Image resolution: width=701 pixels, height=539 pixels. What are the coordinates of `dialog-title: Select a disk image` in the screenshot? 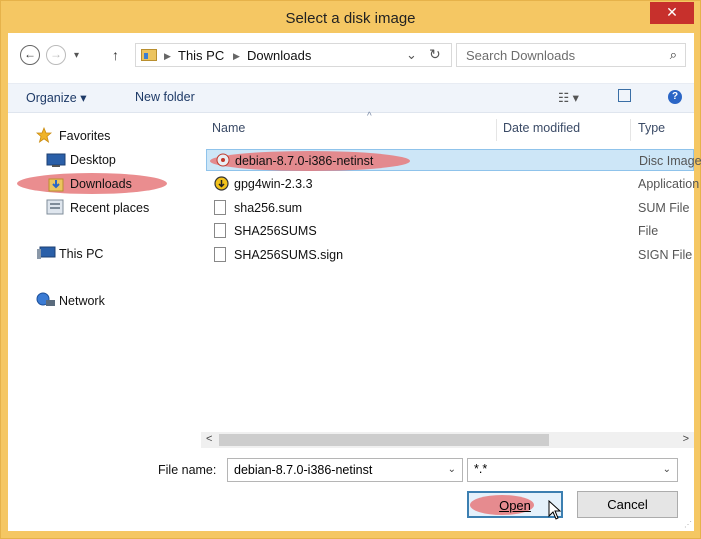 It's located at (350, 18).